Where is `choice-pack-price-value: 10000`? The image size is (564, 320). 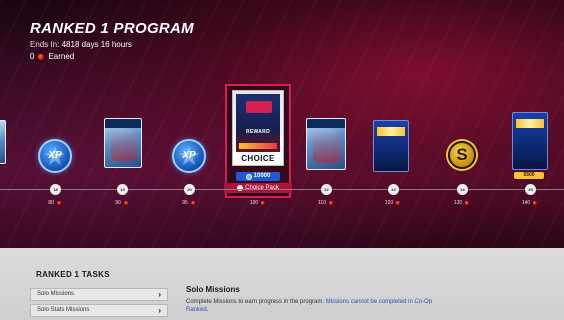 choice-pack-price-value: 10000 is located at coordinates (262, 176).